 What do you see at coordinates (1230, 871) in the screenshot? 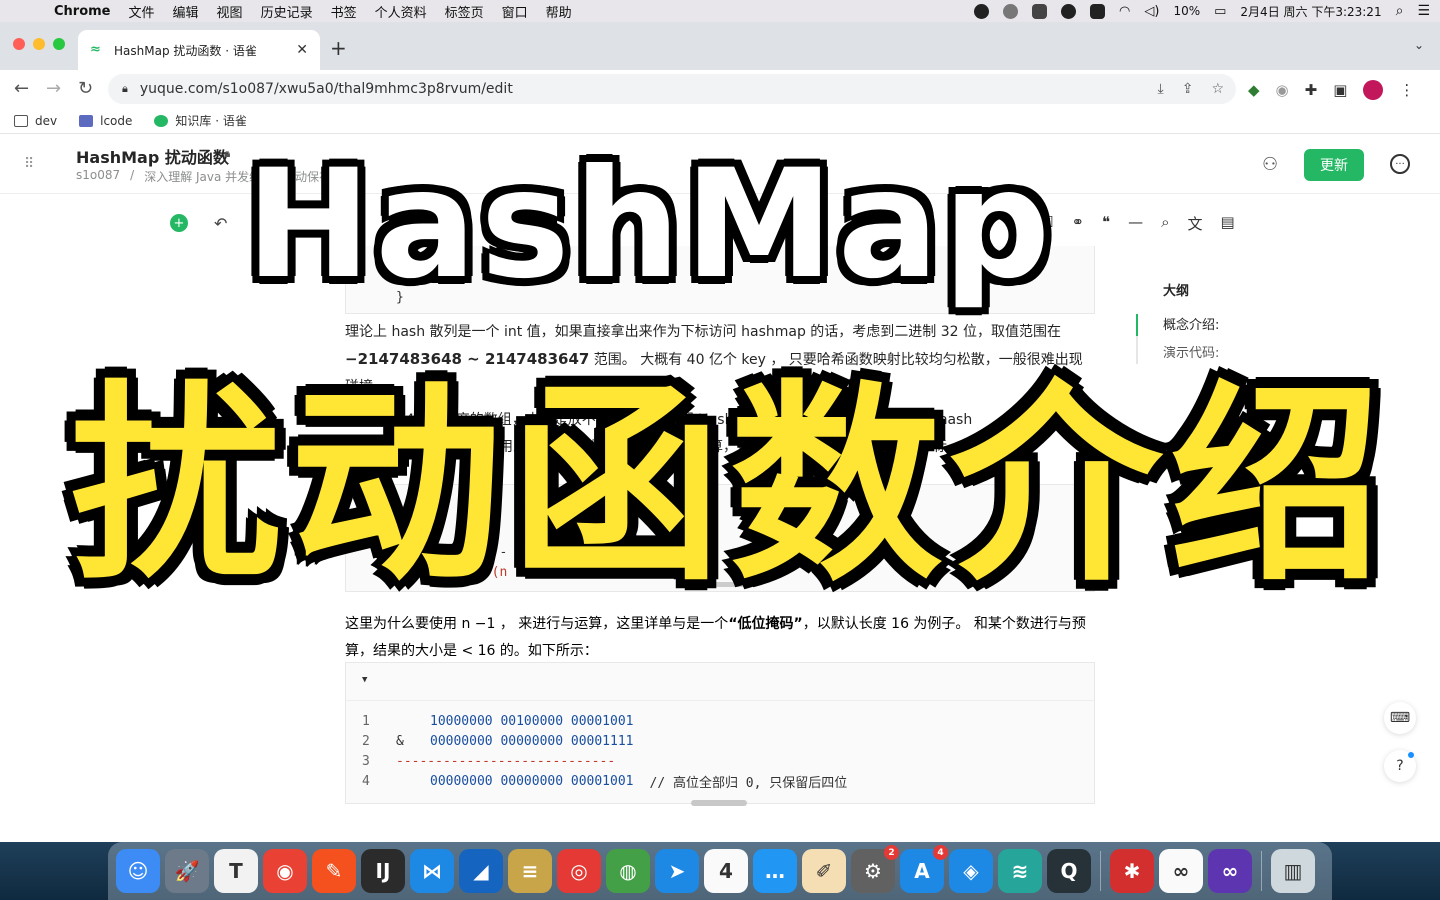
I see `dock-link-app-icon: ∞` at bounding box center [1230, 871].